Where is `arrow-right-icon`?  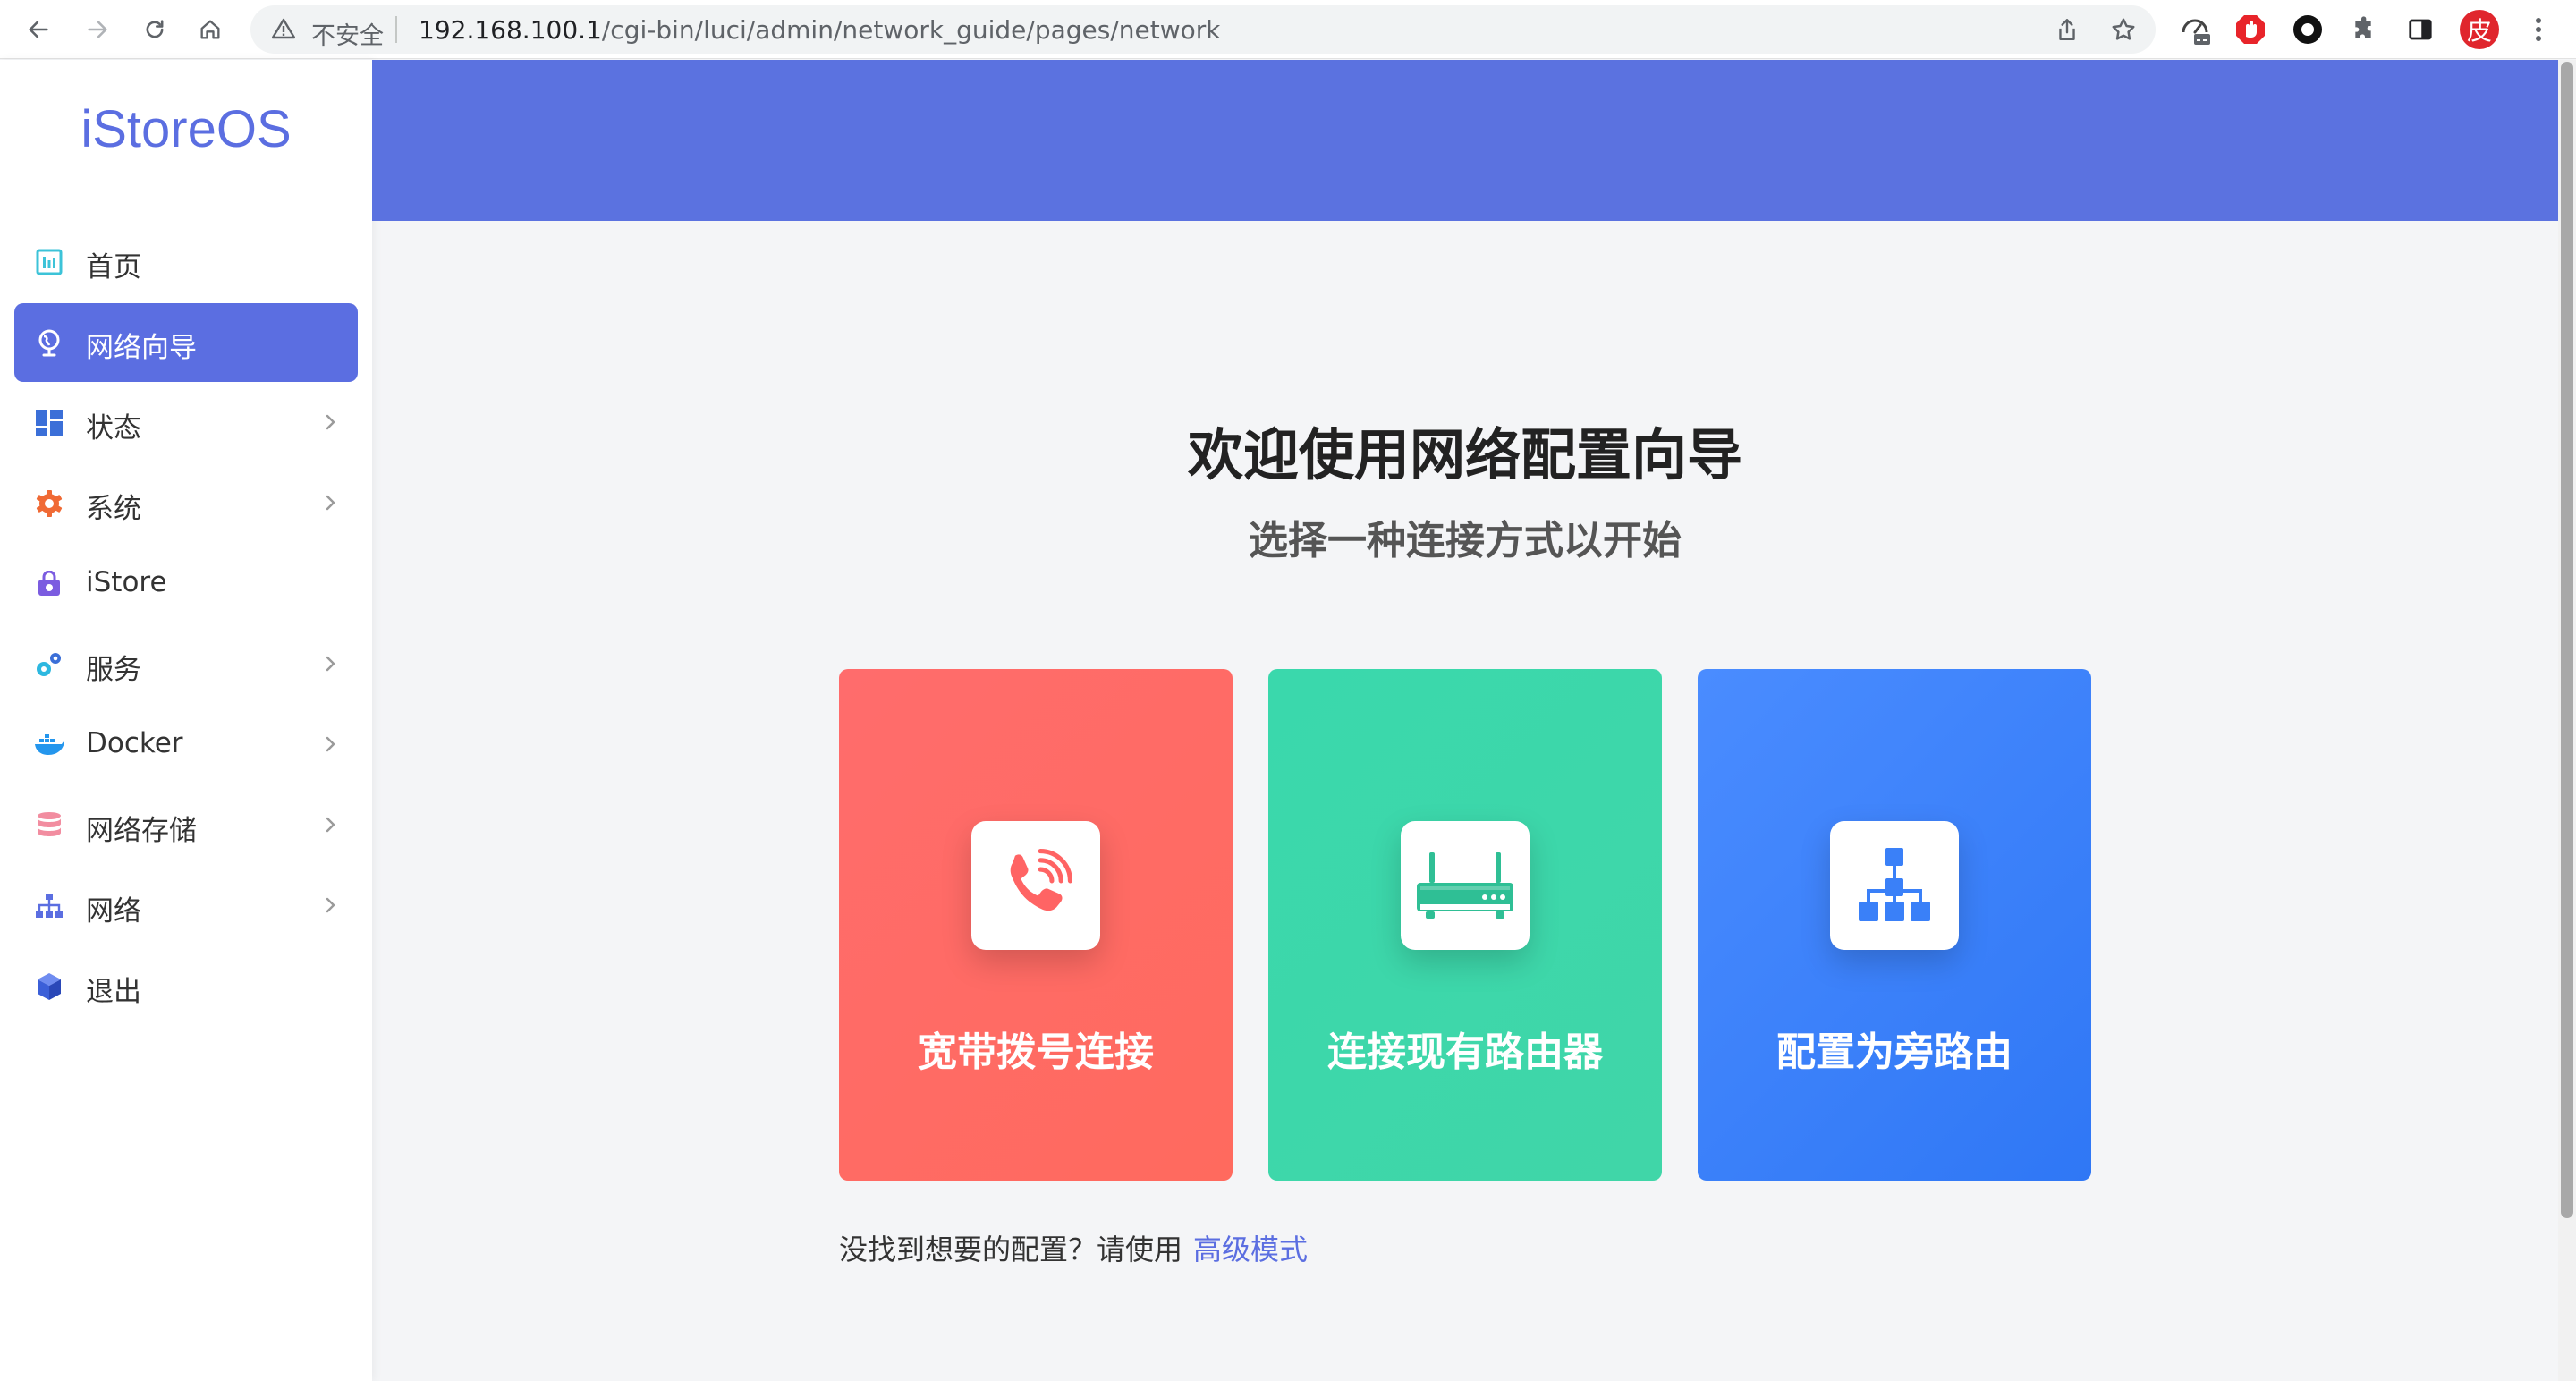 arrow-right-icon is located at coordinates (97, 29).